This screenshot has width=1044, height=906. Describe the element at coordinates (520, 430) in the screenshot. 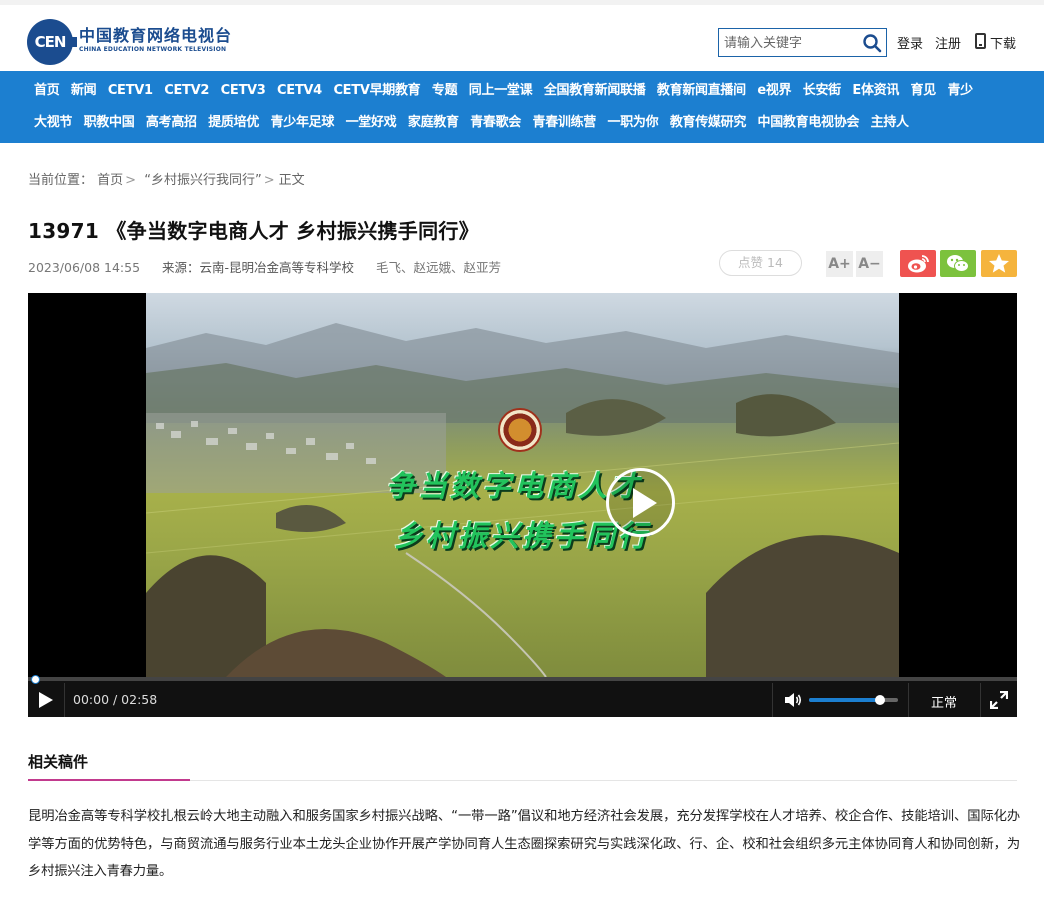

I see `school-emblem-icon` at that location.